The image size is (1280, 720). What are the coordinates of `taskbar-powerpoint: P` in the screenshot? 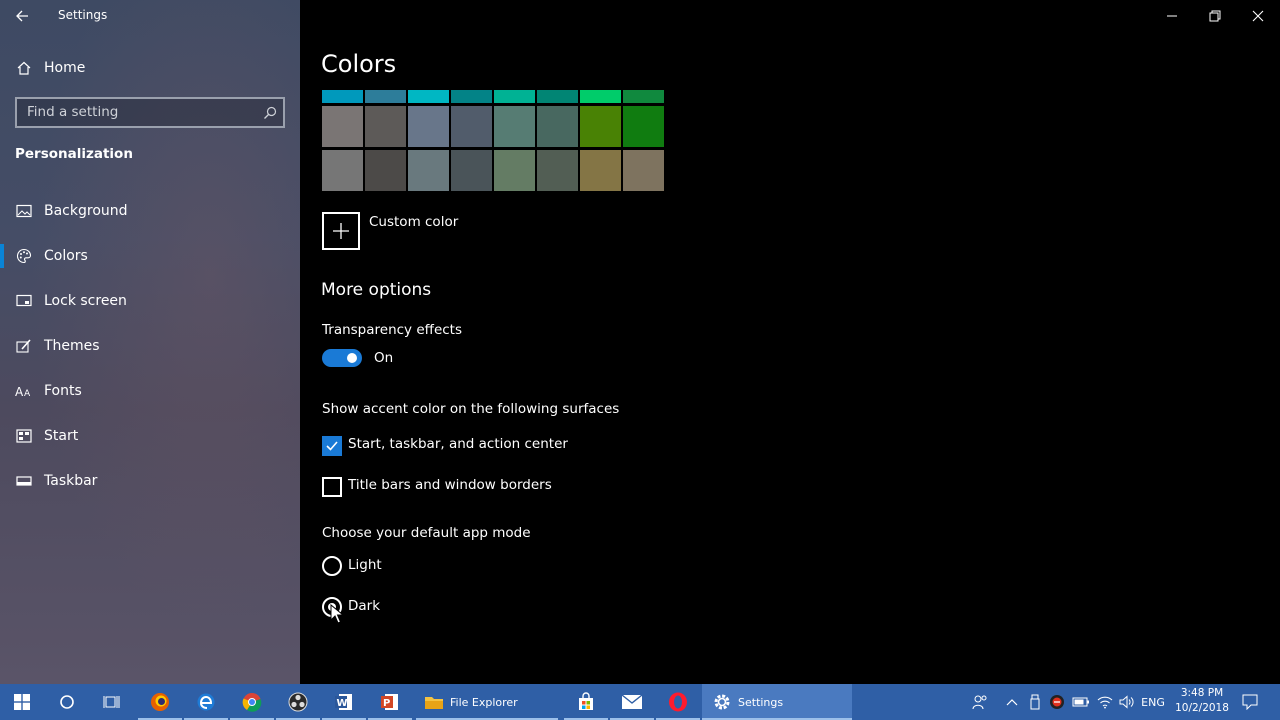 It's located at (390, 702).